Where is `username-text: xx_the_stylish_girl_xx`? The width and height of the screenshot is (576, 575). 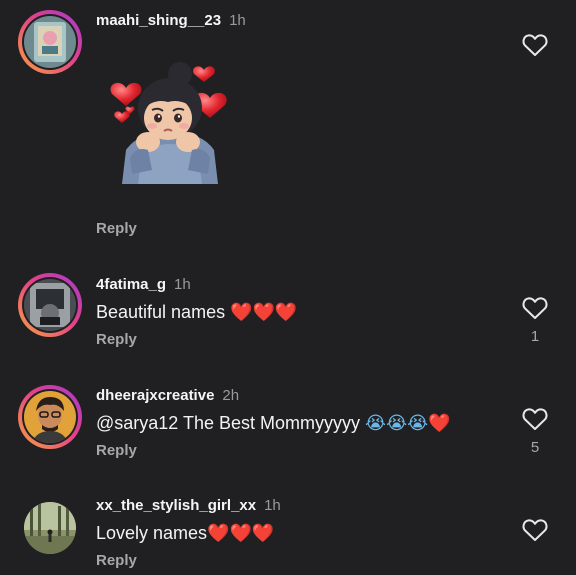 username-text: xx_the_stylish_girl_xx is located at coordinates (176, 505).